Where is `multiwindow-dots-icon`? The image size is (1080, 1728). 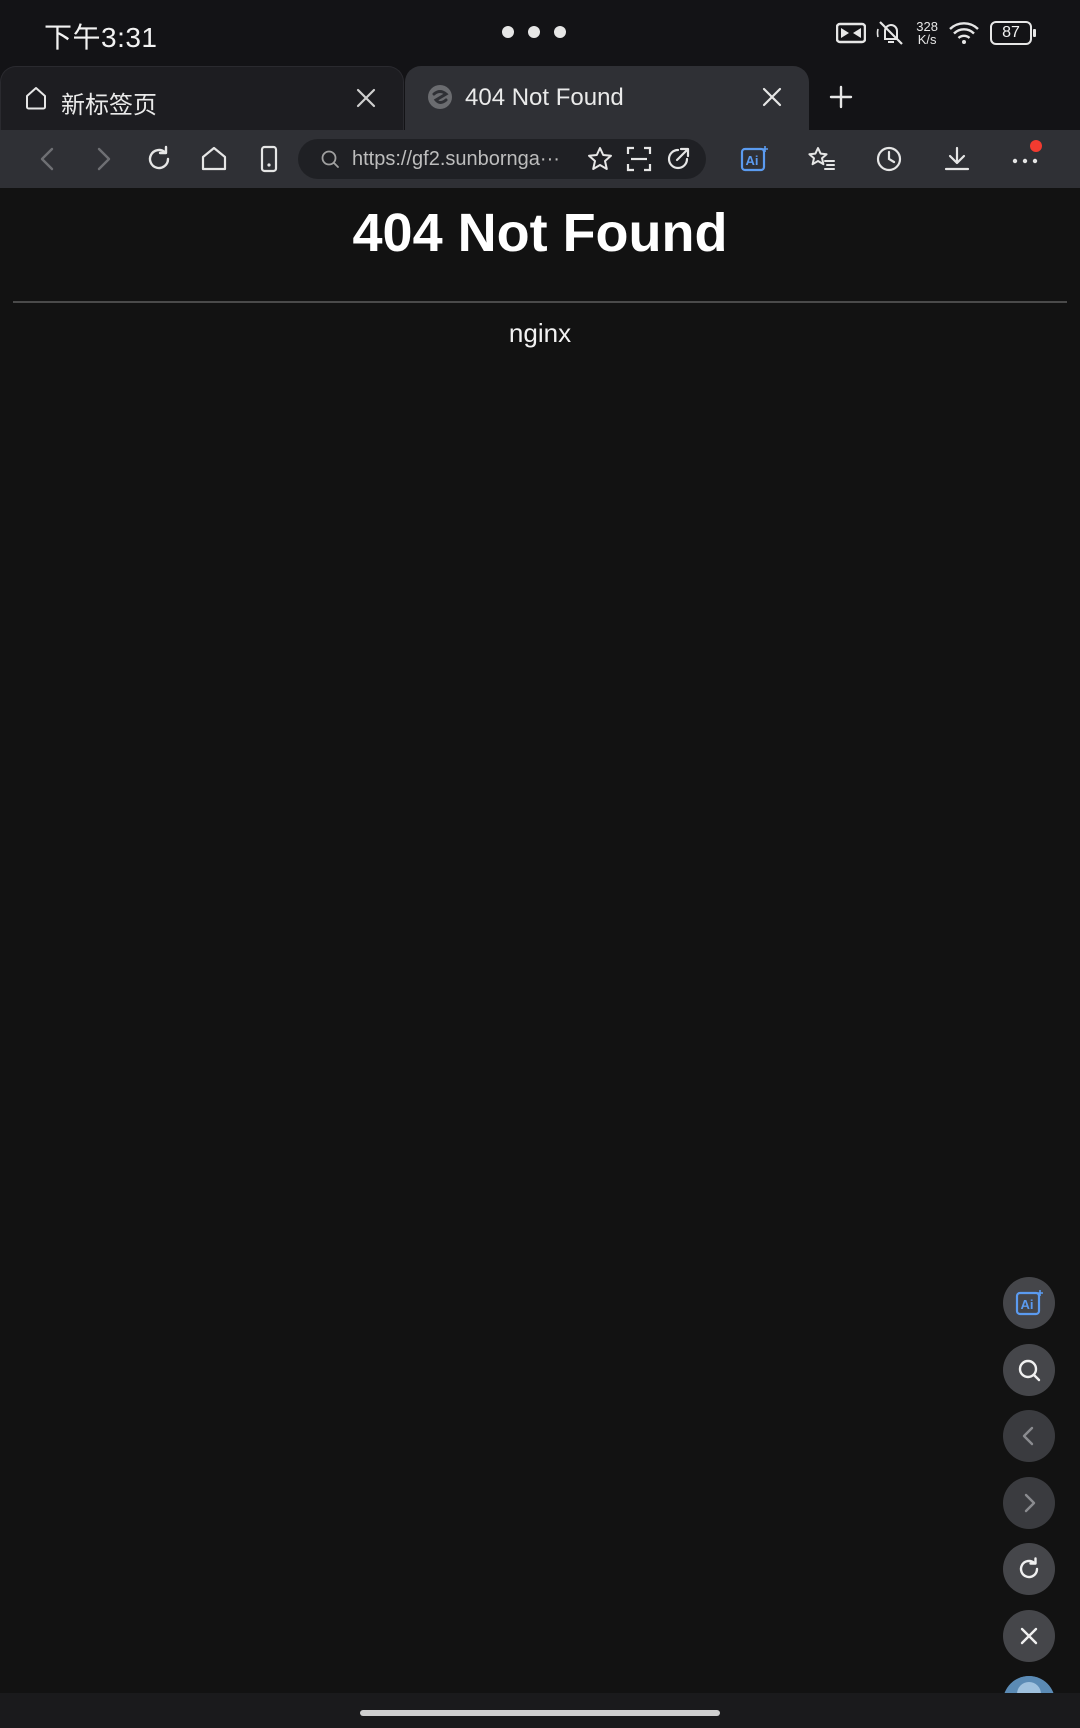
multiwindow-dots-icon is located at coordinates (534, 32).